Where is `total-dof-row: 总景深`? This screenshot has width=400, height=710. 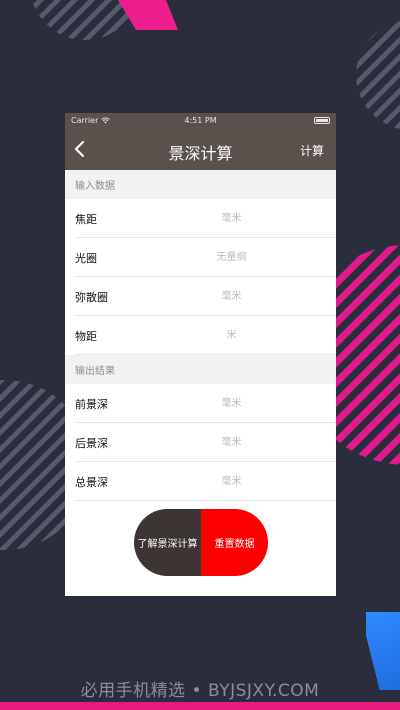 total-dof-row: 总景深 is located at coordinates (200, 481).